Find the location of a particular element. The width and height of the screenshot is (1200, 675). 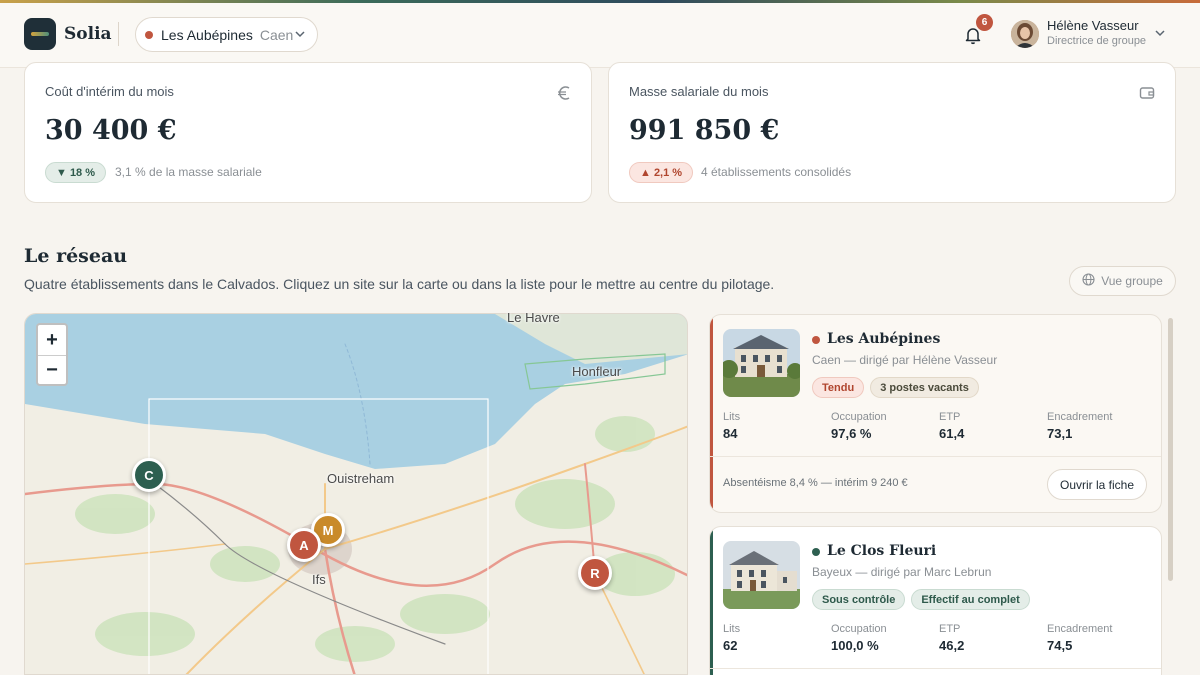

zoom-out-button: − is located at coordinates (52, 370).